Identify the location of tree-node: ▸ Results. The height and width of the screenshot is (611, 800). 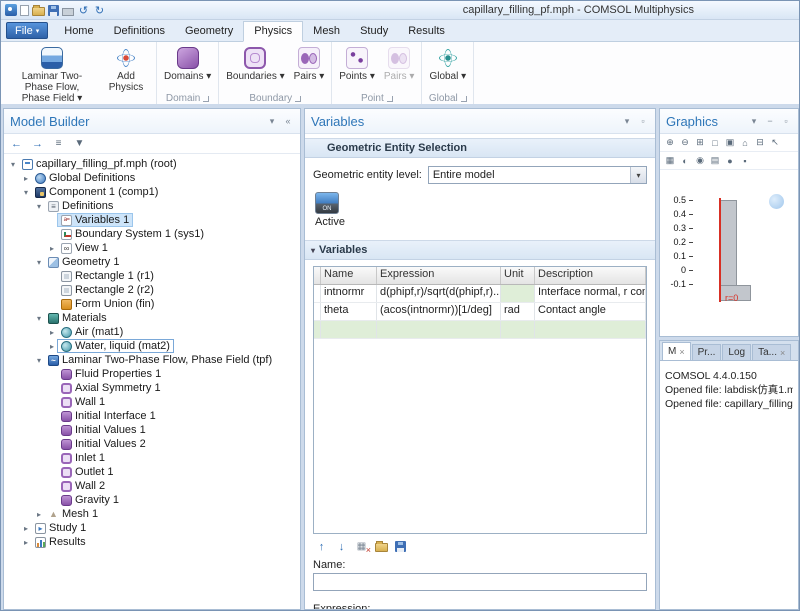
(152, 542).